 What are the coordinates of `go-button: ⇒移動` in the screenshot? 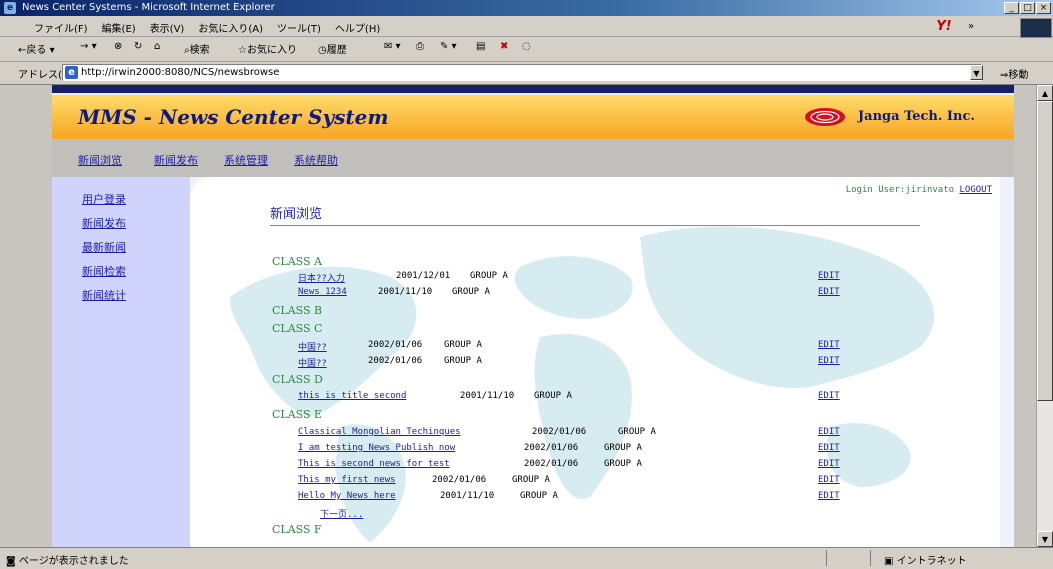 It's located at (1014, 73).